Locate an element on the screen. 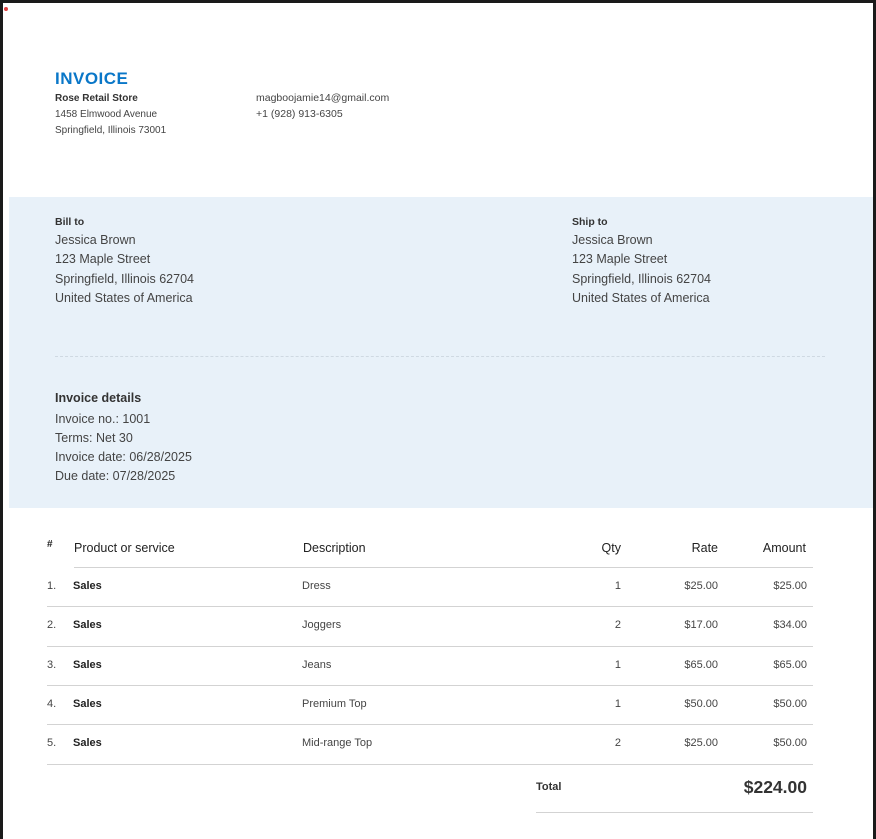 The height and width of the screenshot is (839, 876). invoice-title: INVOICE is located at coordinates (92, 78).